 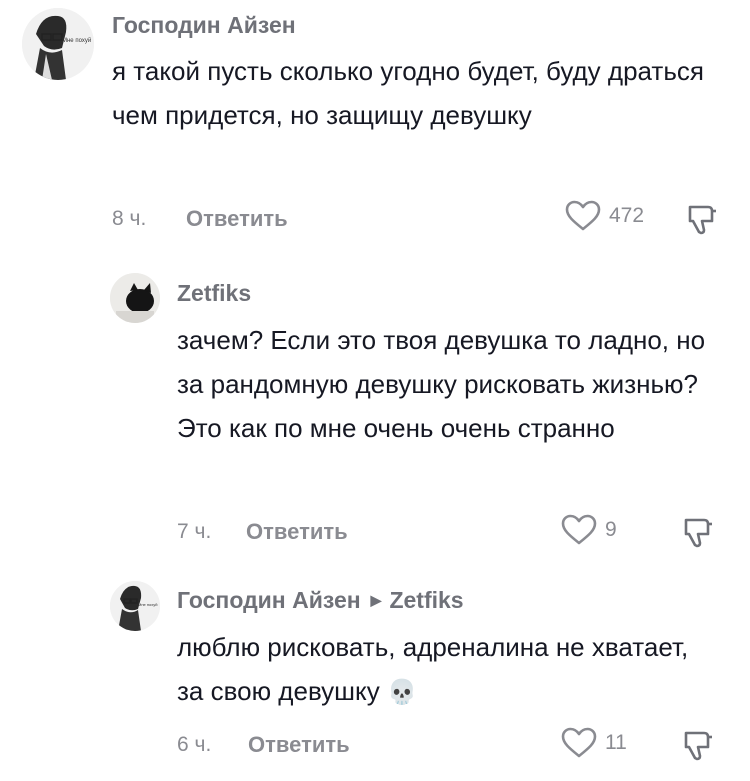 What do you see at coordinates (376, 600) in the screenshot?
I see `triangle-right-icon: ▶` at bounding box center [376, 600].